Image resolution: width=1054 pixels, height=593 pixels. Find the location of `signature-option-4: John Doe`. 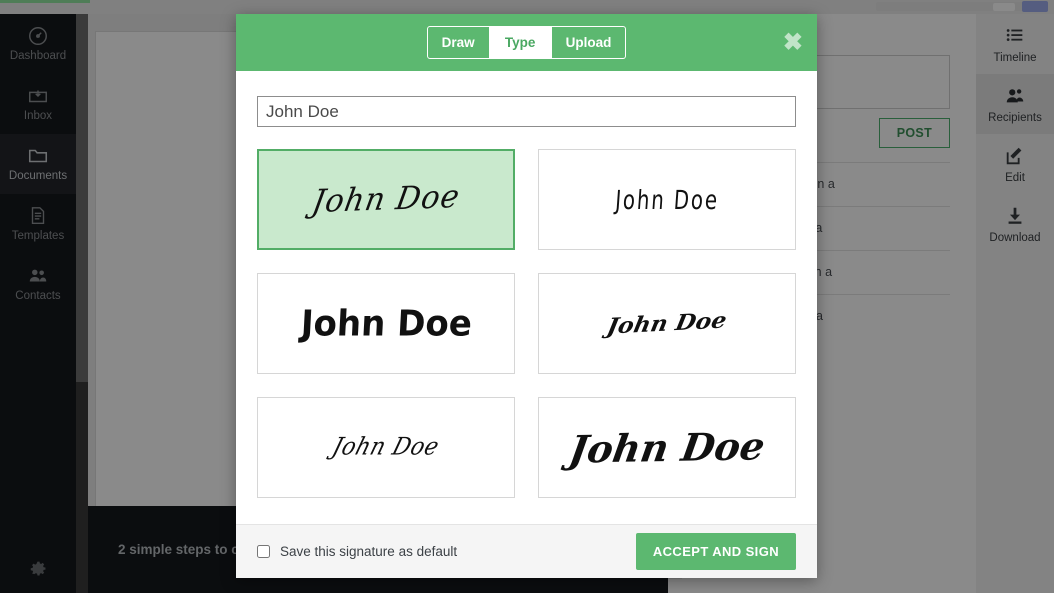

signature-option-4: John Doe is located at coordinates (667, 323).